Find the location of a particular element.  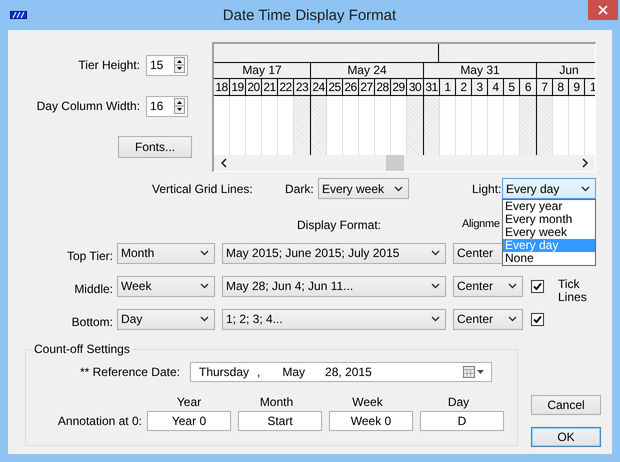

day-header: 24 is located at coordinates (319, 87).